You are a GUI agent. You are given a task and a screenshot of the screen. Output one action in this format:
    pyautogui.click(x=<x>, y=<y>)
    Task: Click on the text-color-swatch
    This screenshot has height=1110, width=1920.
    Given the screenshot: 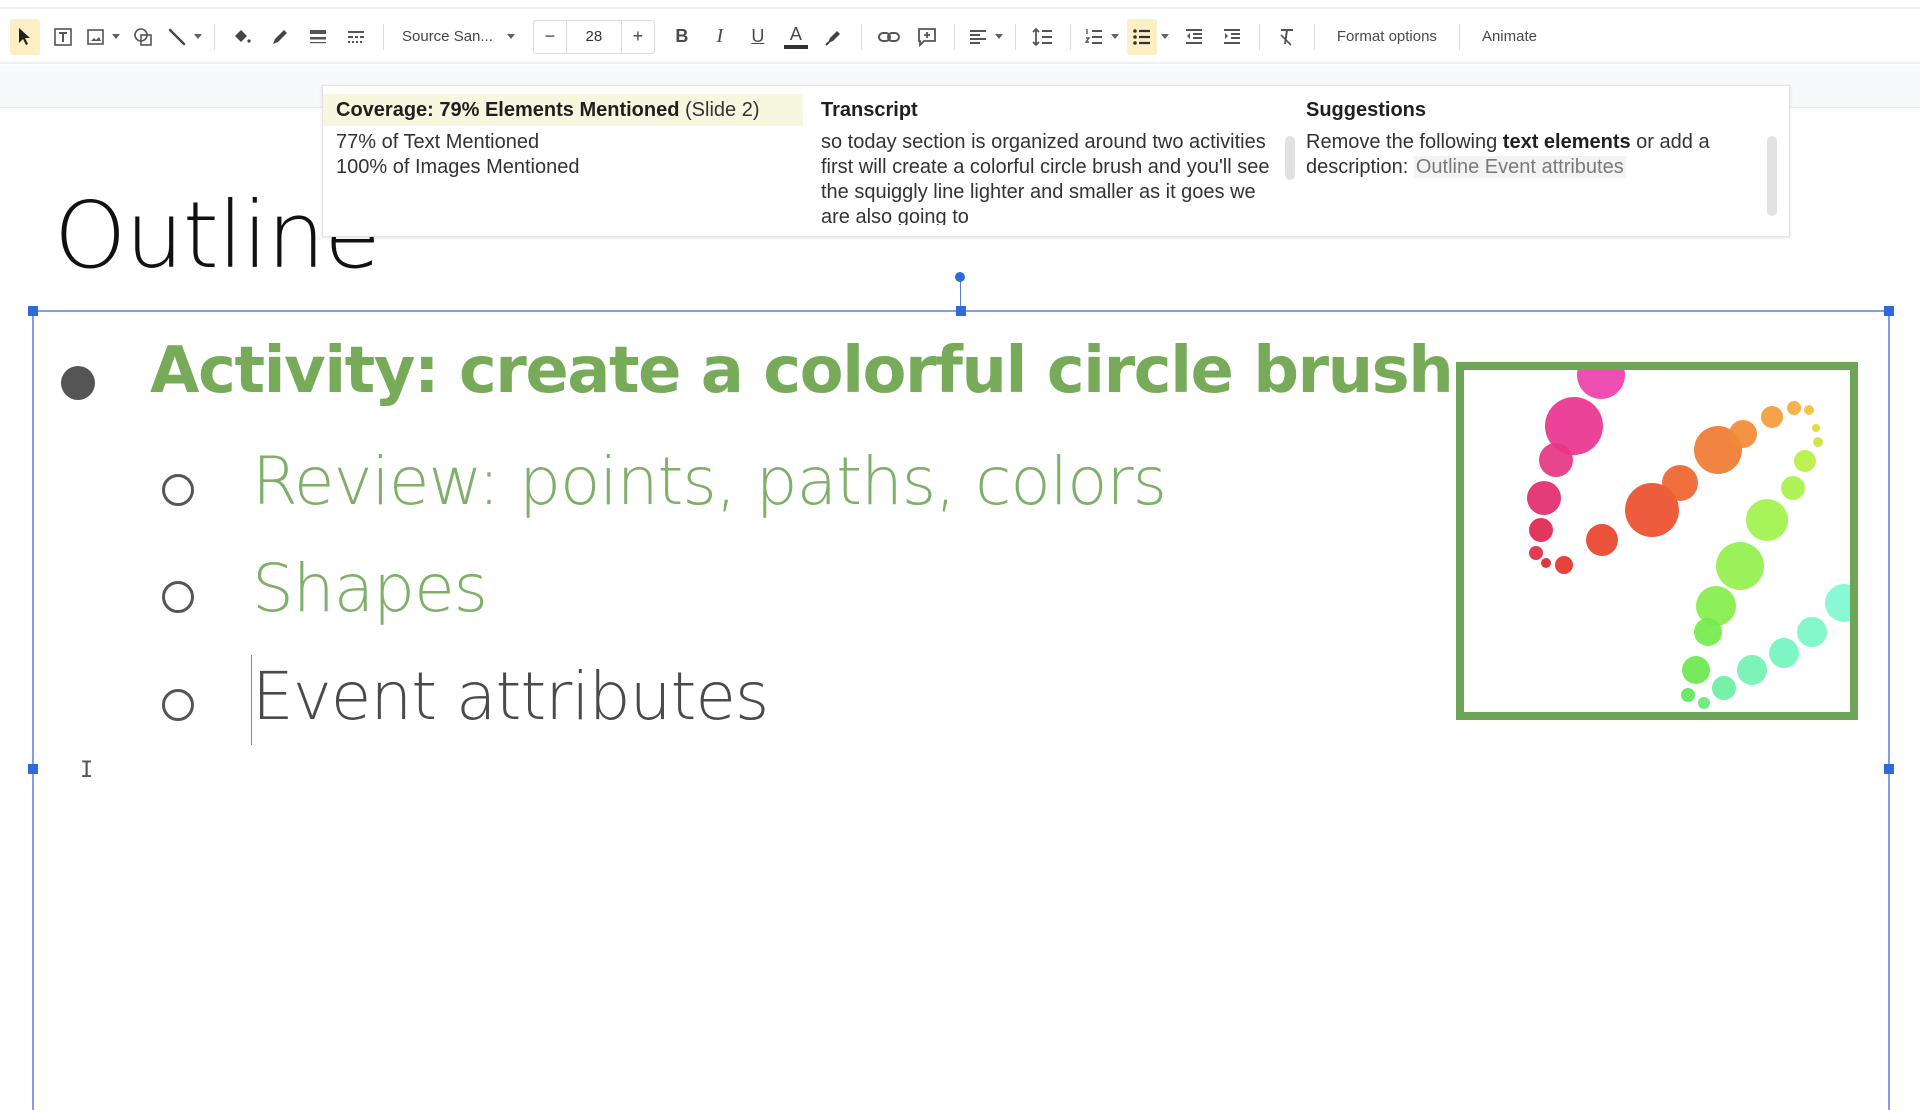 What is the action you would take?
    pyautogui.click(x=795, y=46)
    